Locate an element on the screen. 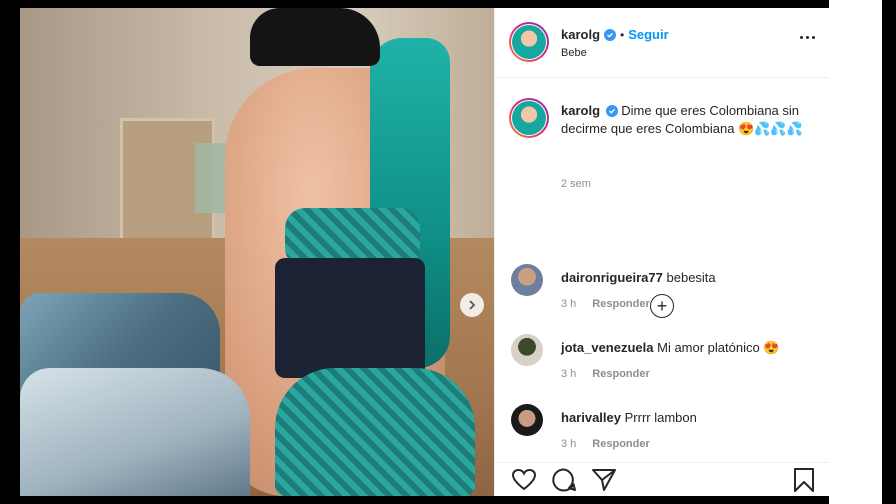 The width and height of the screenshot is (896, 504). author-subtitle: Bebe is located at coordinates (574, 53).